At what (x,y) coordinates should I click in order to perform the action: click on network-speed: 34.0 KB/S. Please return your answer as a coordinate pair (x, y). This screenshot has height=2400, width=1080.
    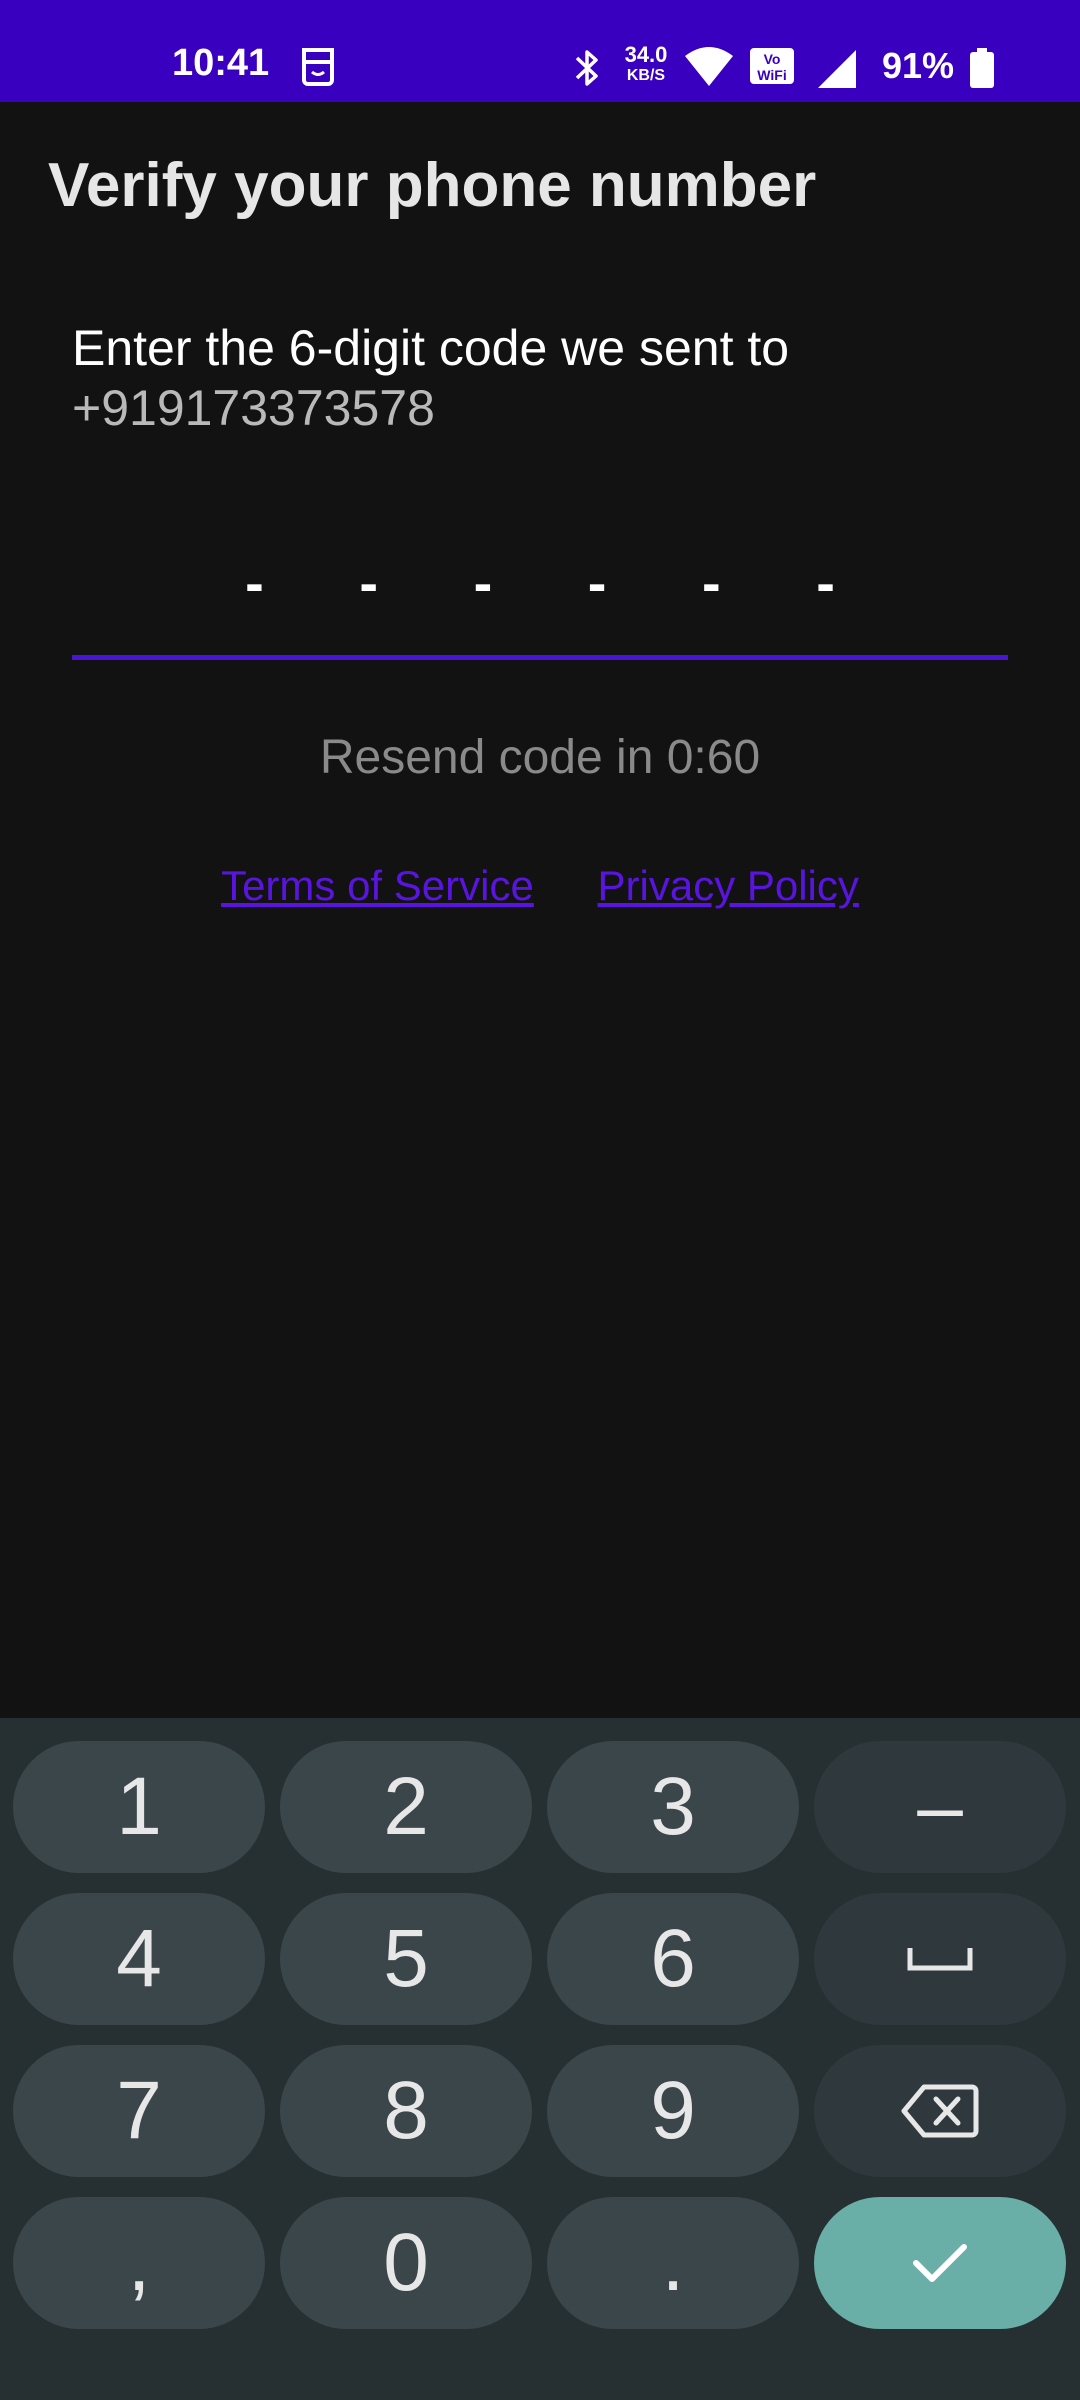
    Looking at the image, I should click on (646, 64).